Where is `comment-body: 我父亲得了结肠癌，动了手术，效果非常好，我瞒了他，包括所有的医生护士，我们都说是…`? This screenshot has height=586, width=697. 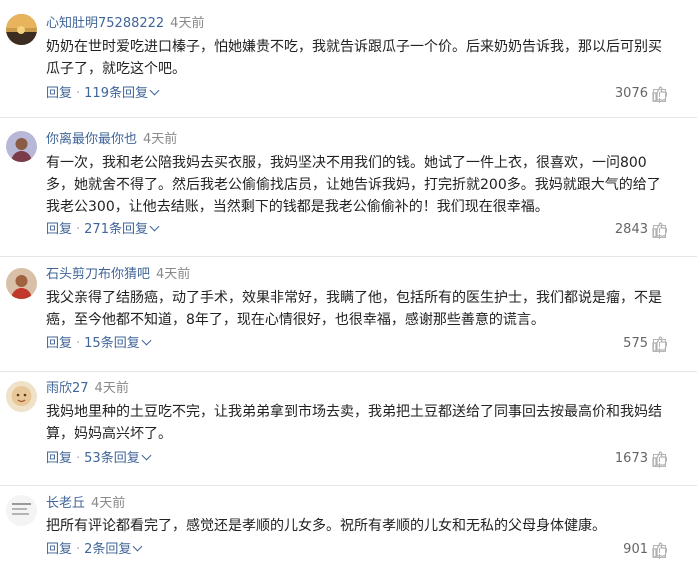
comment-body: 我父亲得了结肠癌，动了手术，效果非常好，我瞒了他，包括所有的医生护士，我们都说是… is located at coordinates (357, 309).